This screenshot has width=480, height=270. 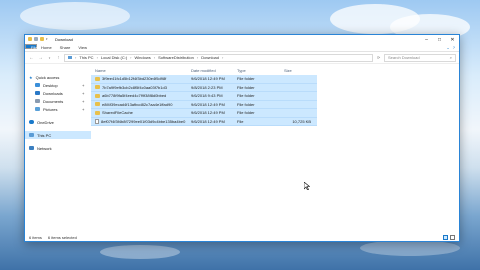 I want to click on forward-button: →, so click(x=40, y=57).